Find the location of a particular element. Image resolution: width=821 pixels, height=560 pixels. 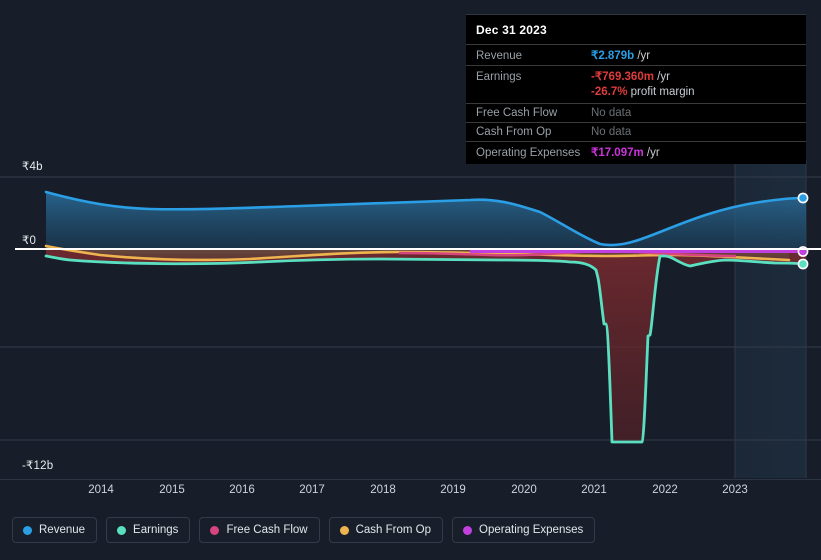

tooltip-date-title: Dec 31 2023 is located at coordinates (511, 30).